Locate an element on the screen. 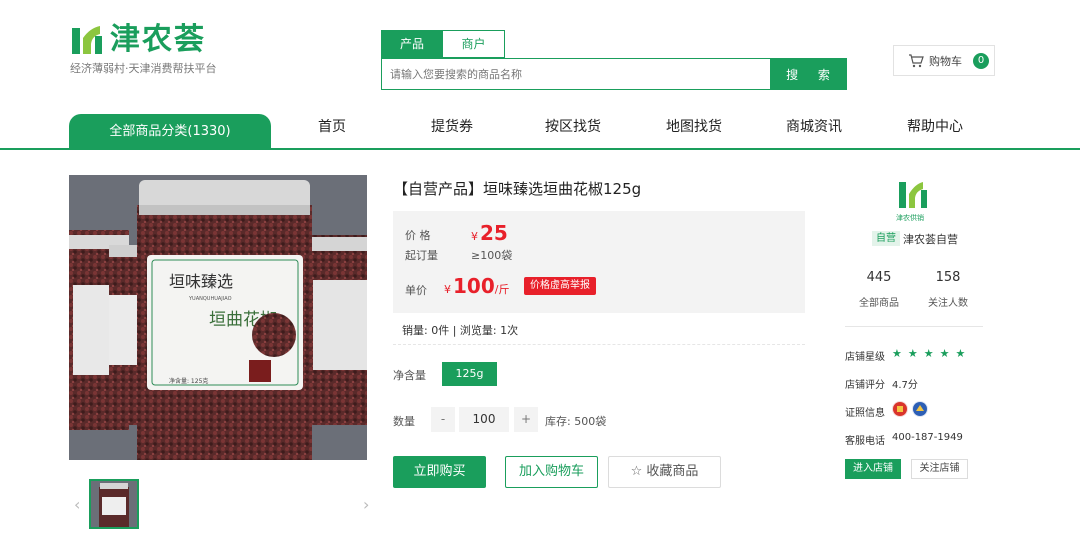 The height and width of the screenshot is (539, 1080). price-report-button: 价格虚高举报 is located at coordinates (560, 286).